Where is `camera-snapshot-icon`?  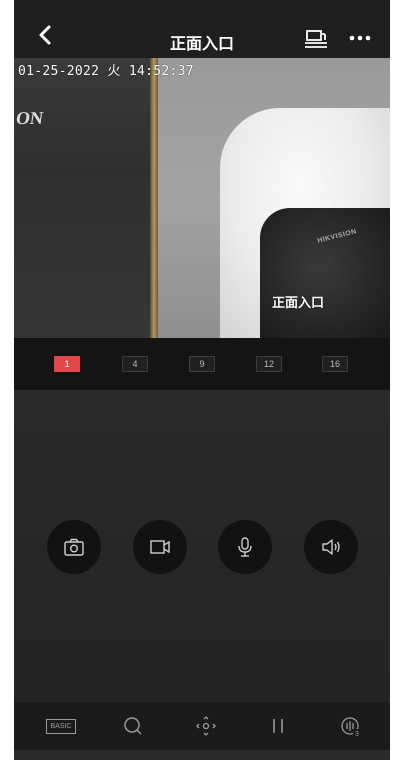 camera-snapshot-icon is located at coordinates (74, 547).